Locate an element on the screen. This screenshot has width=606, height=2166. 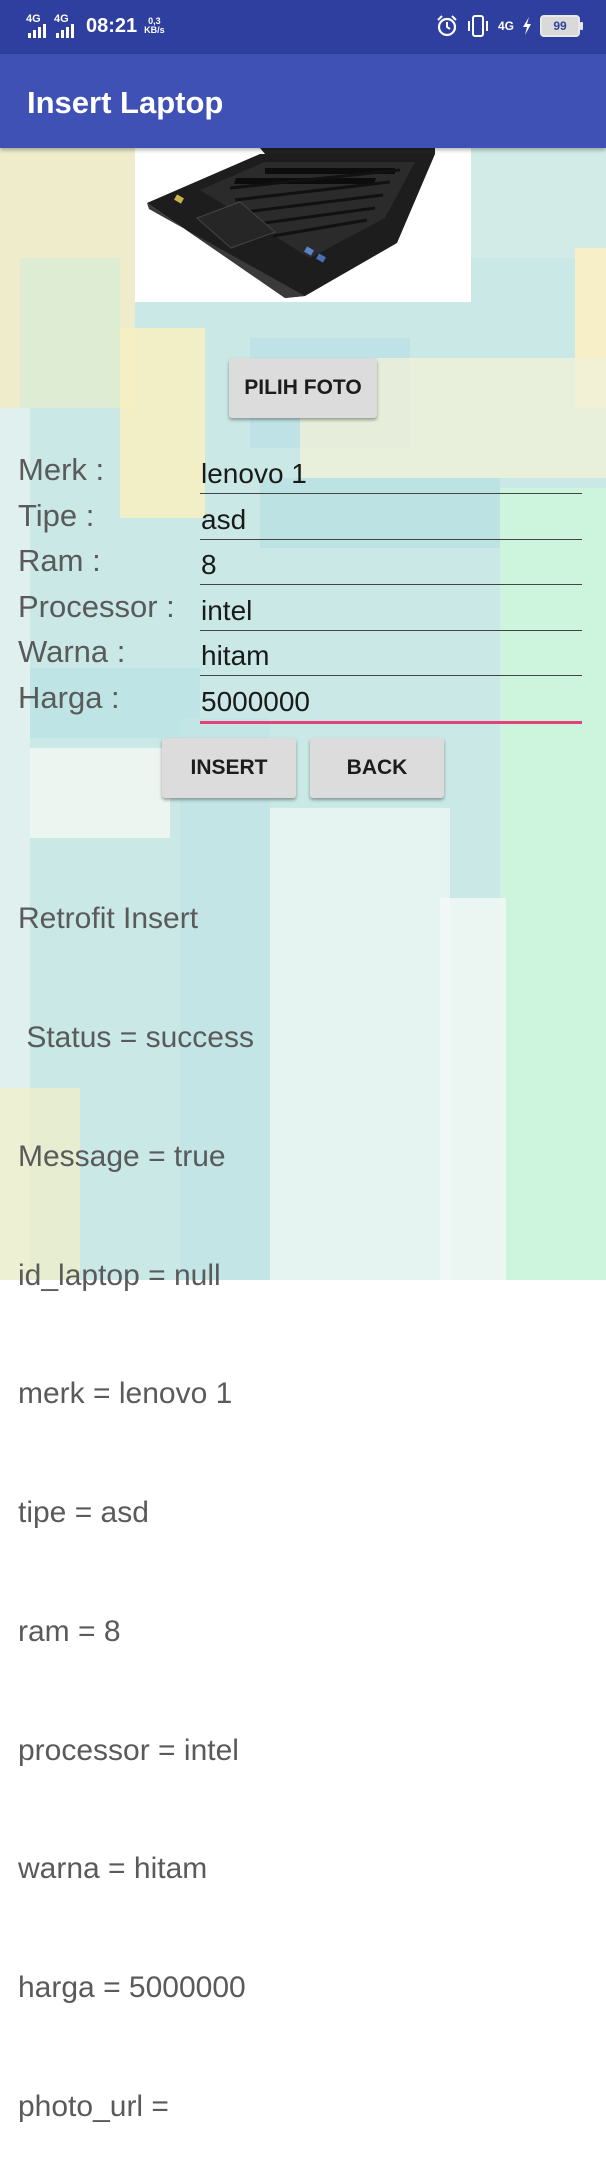
page-title: Insert Laptop is located at coordinates (125, 102).